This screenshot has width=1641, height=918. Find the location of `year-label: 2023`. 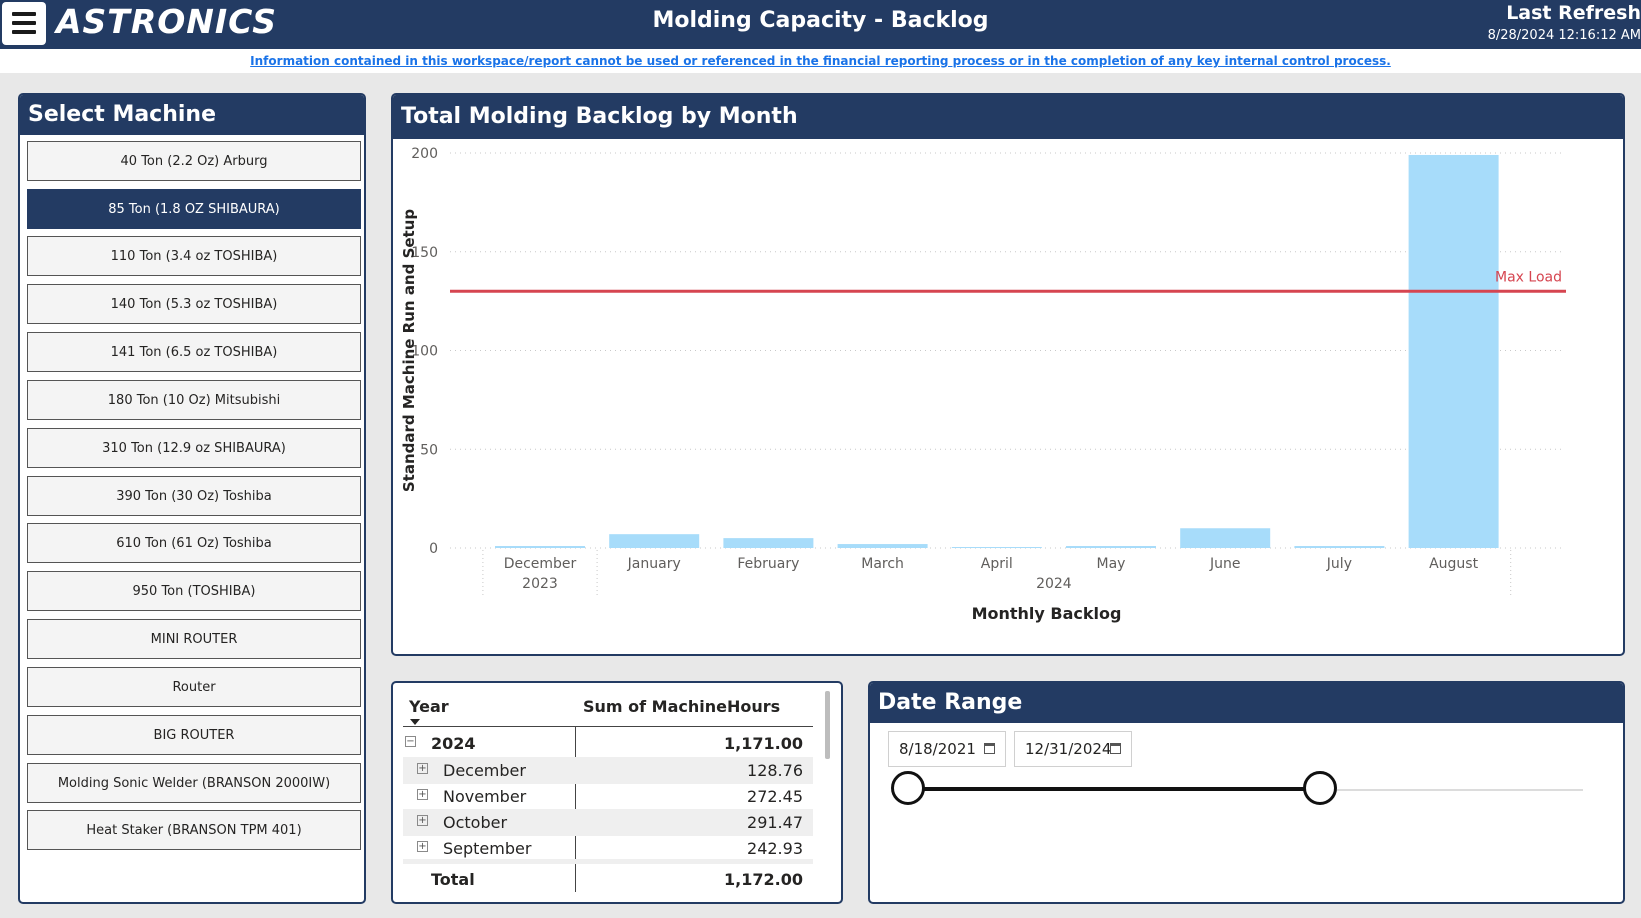

year-label: 2023 is located at coordinates (540, 584).